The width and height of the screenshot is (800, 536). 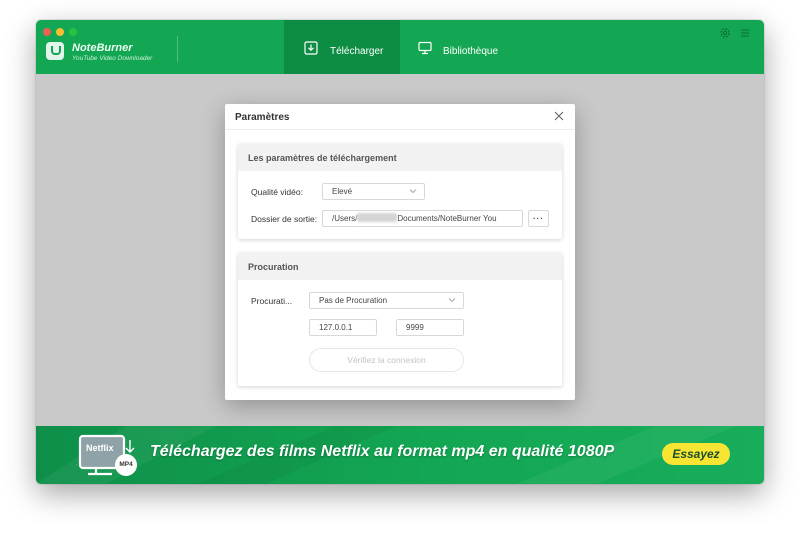 What do you see at coordinates (55, 51) in the screenshot?
I see `noteburner-logo-icon` at bounding box center [55, 51].